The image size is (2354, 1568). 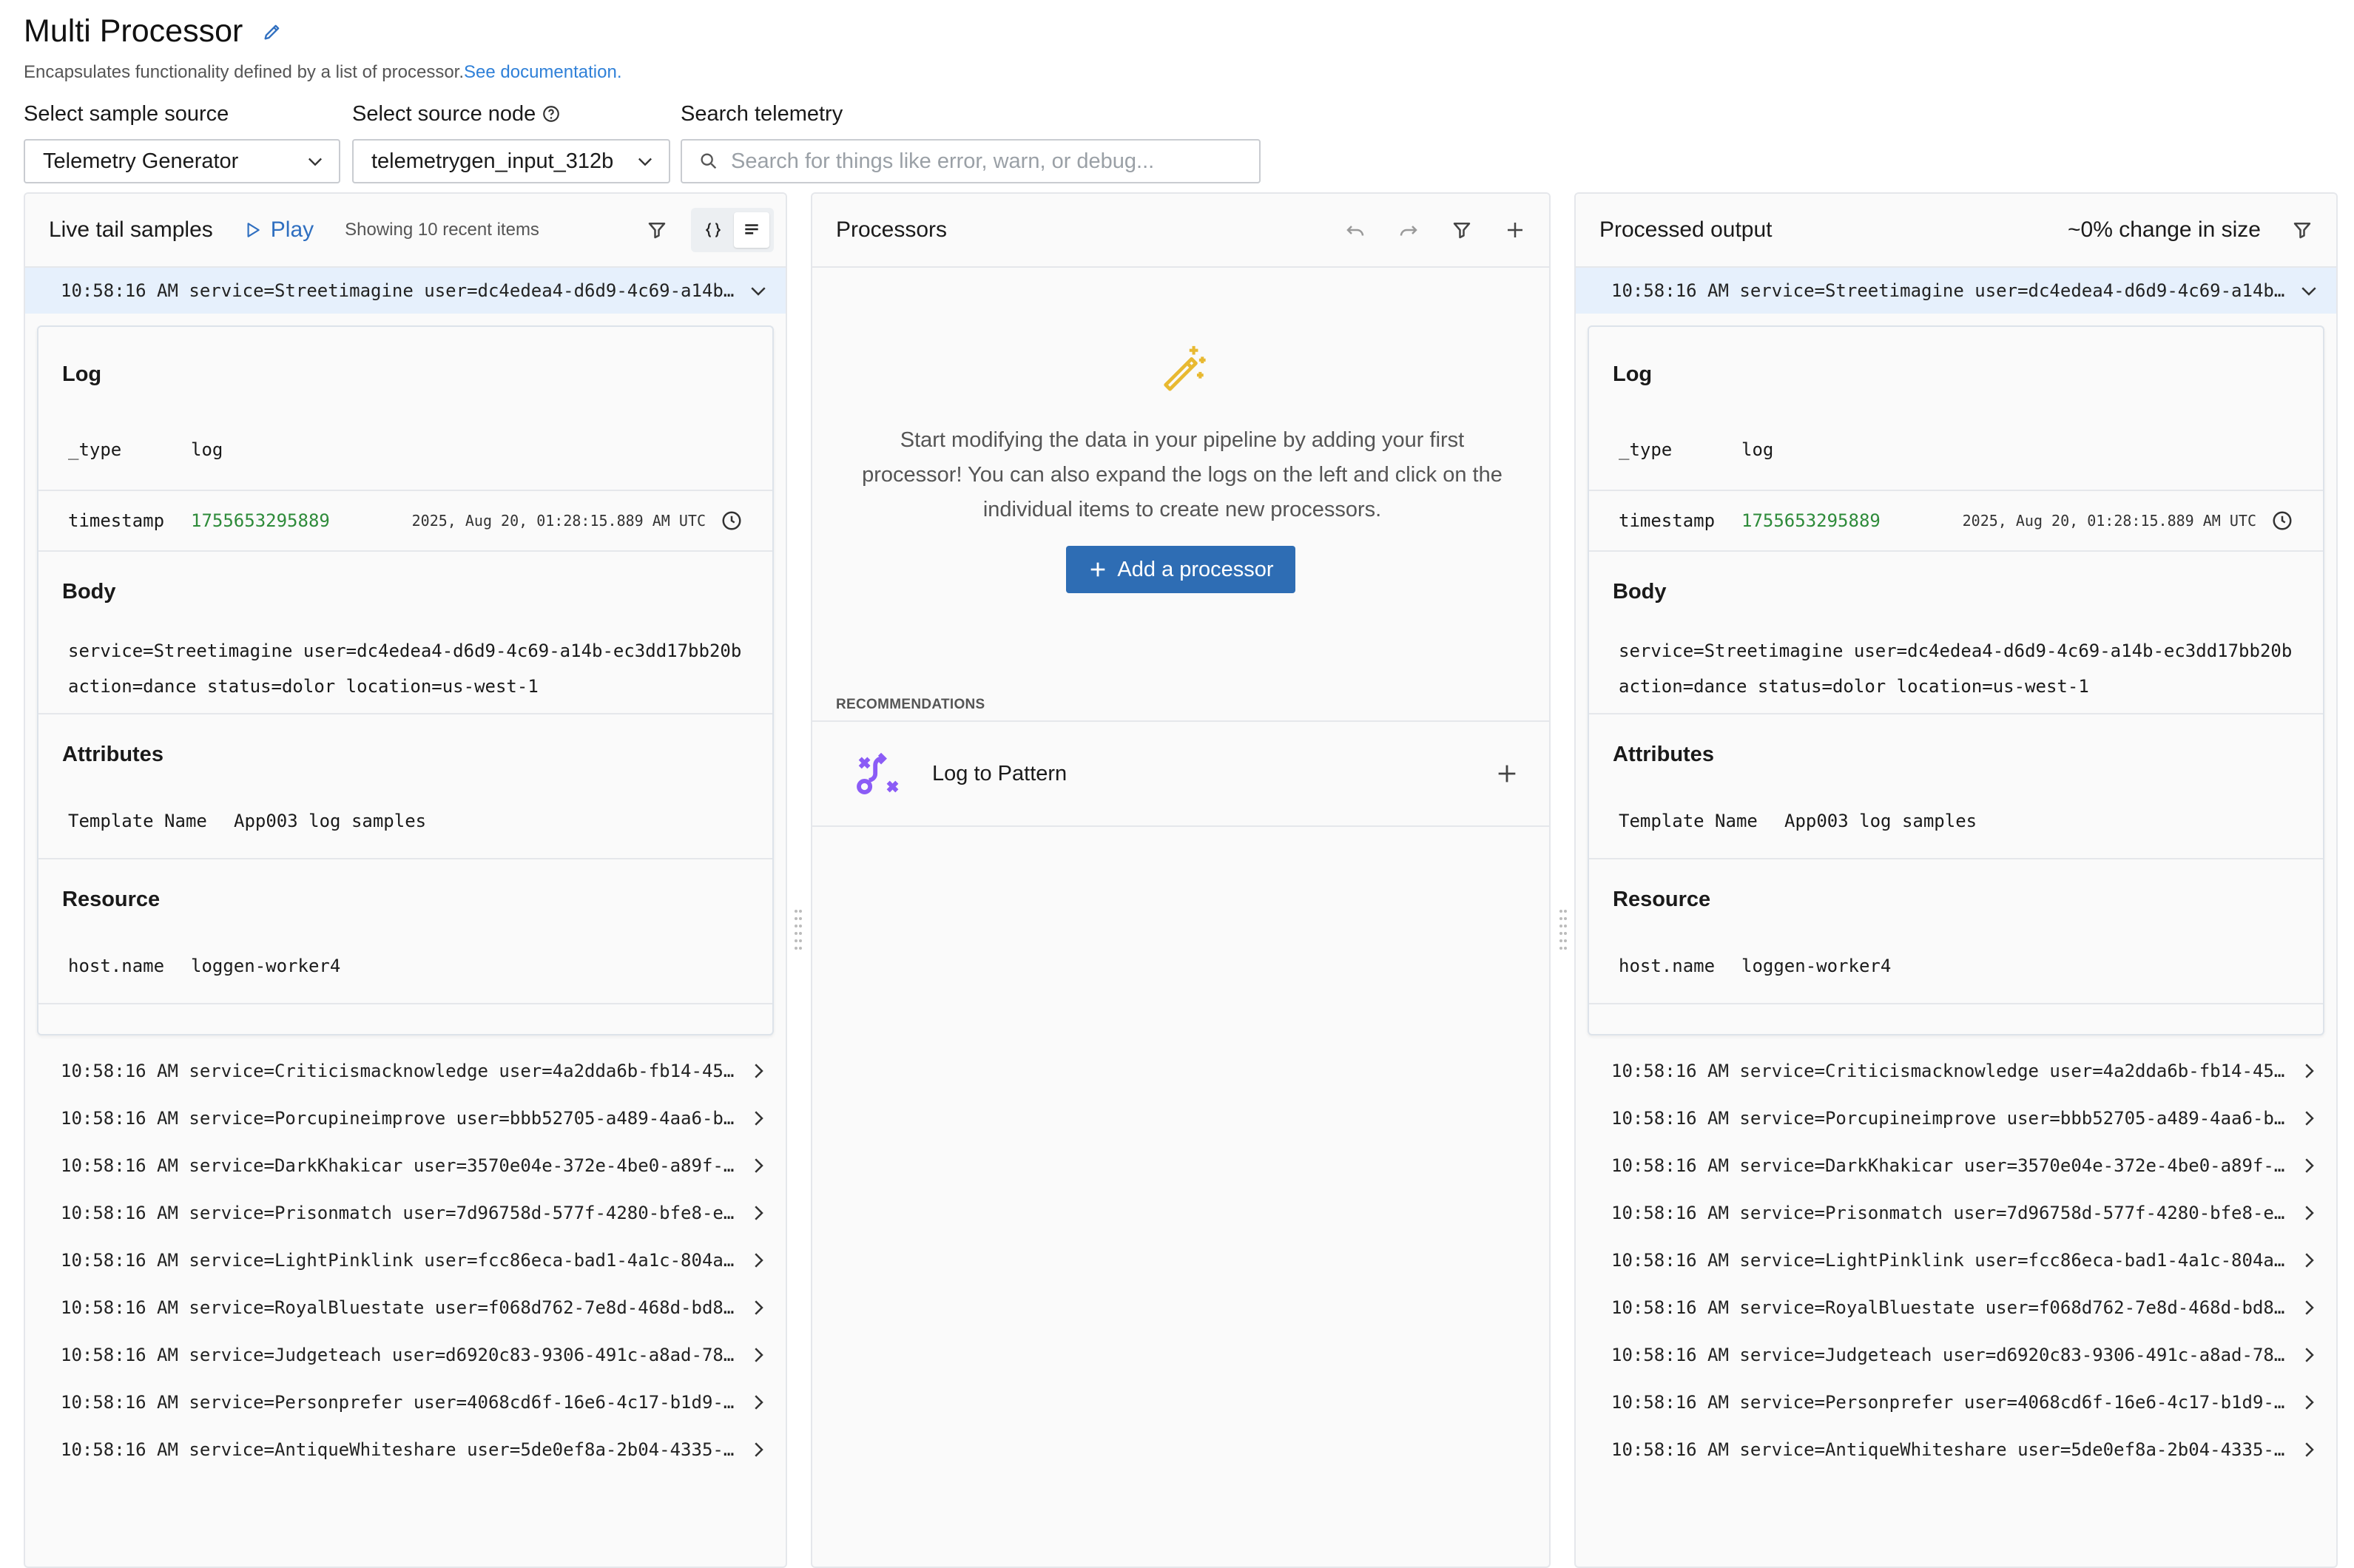 I want to click on text-view-icon, so click(x=751, y=230).